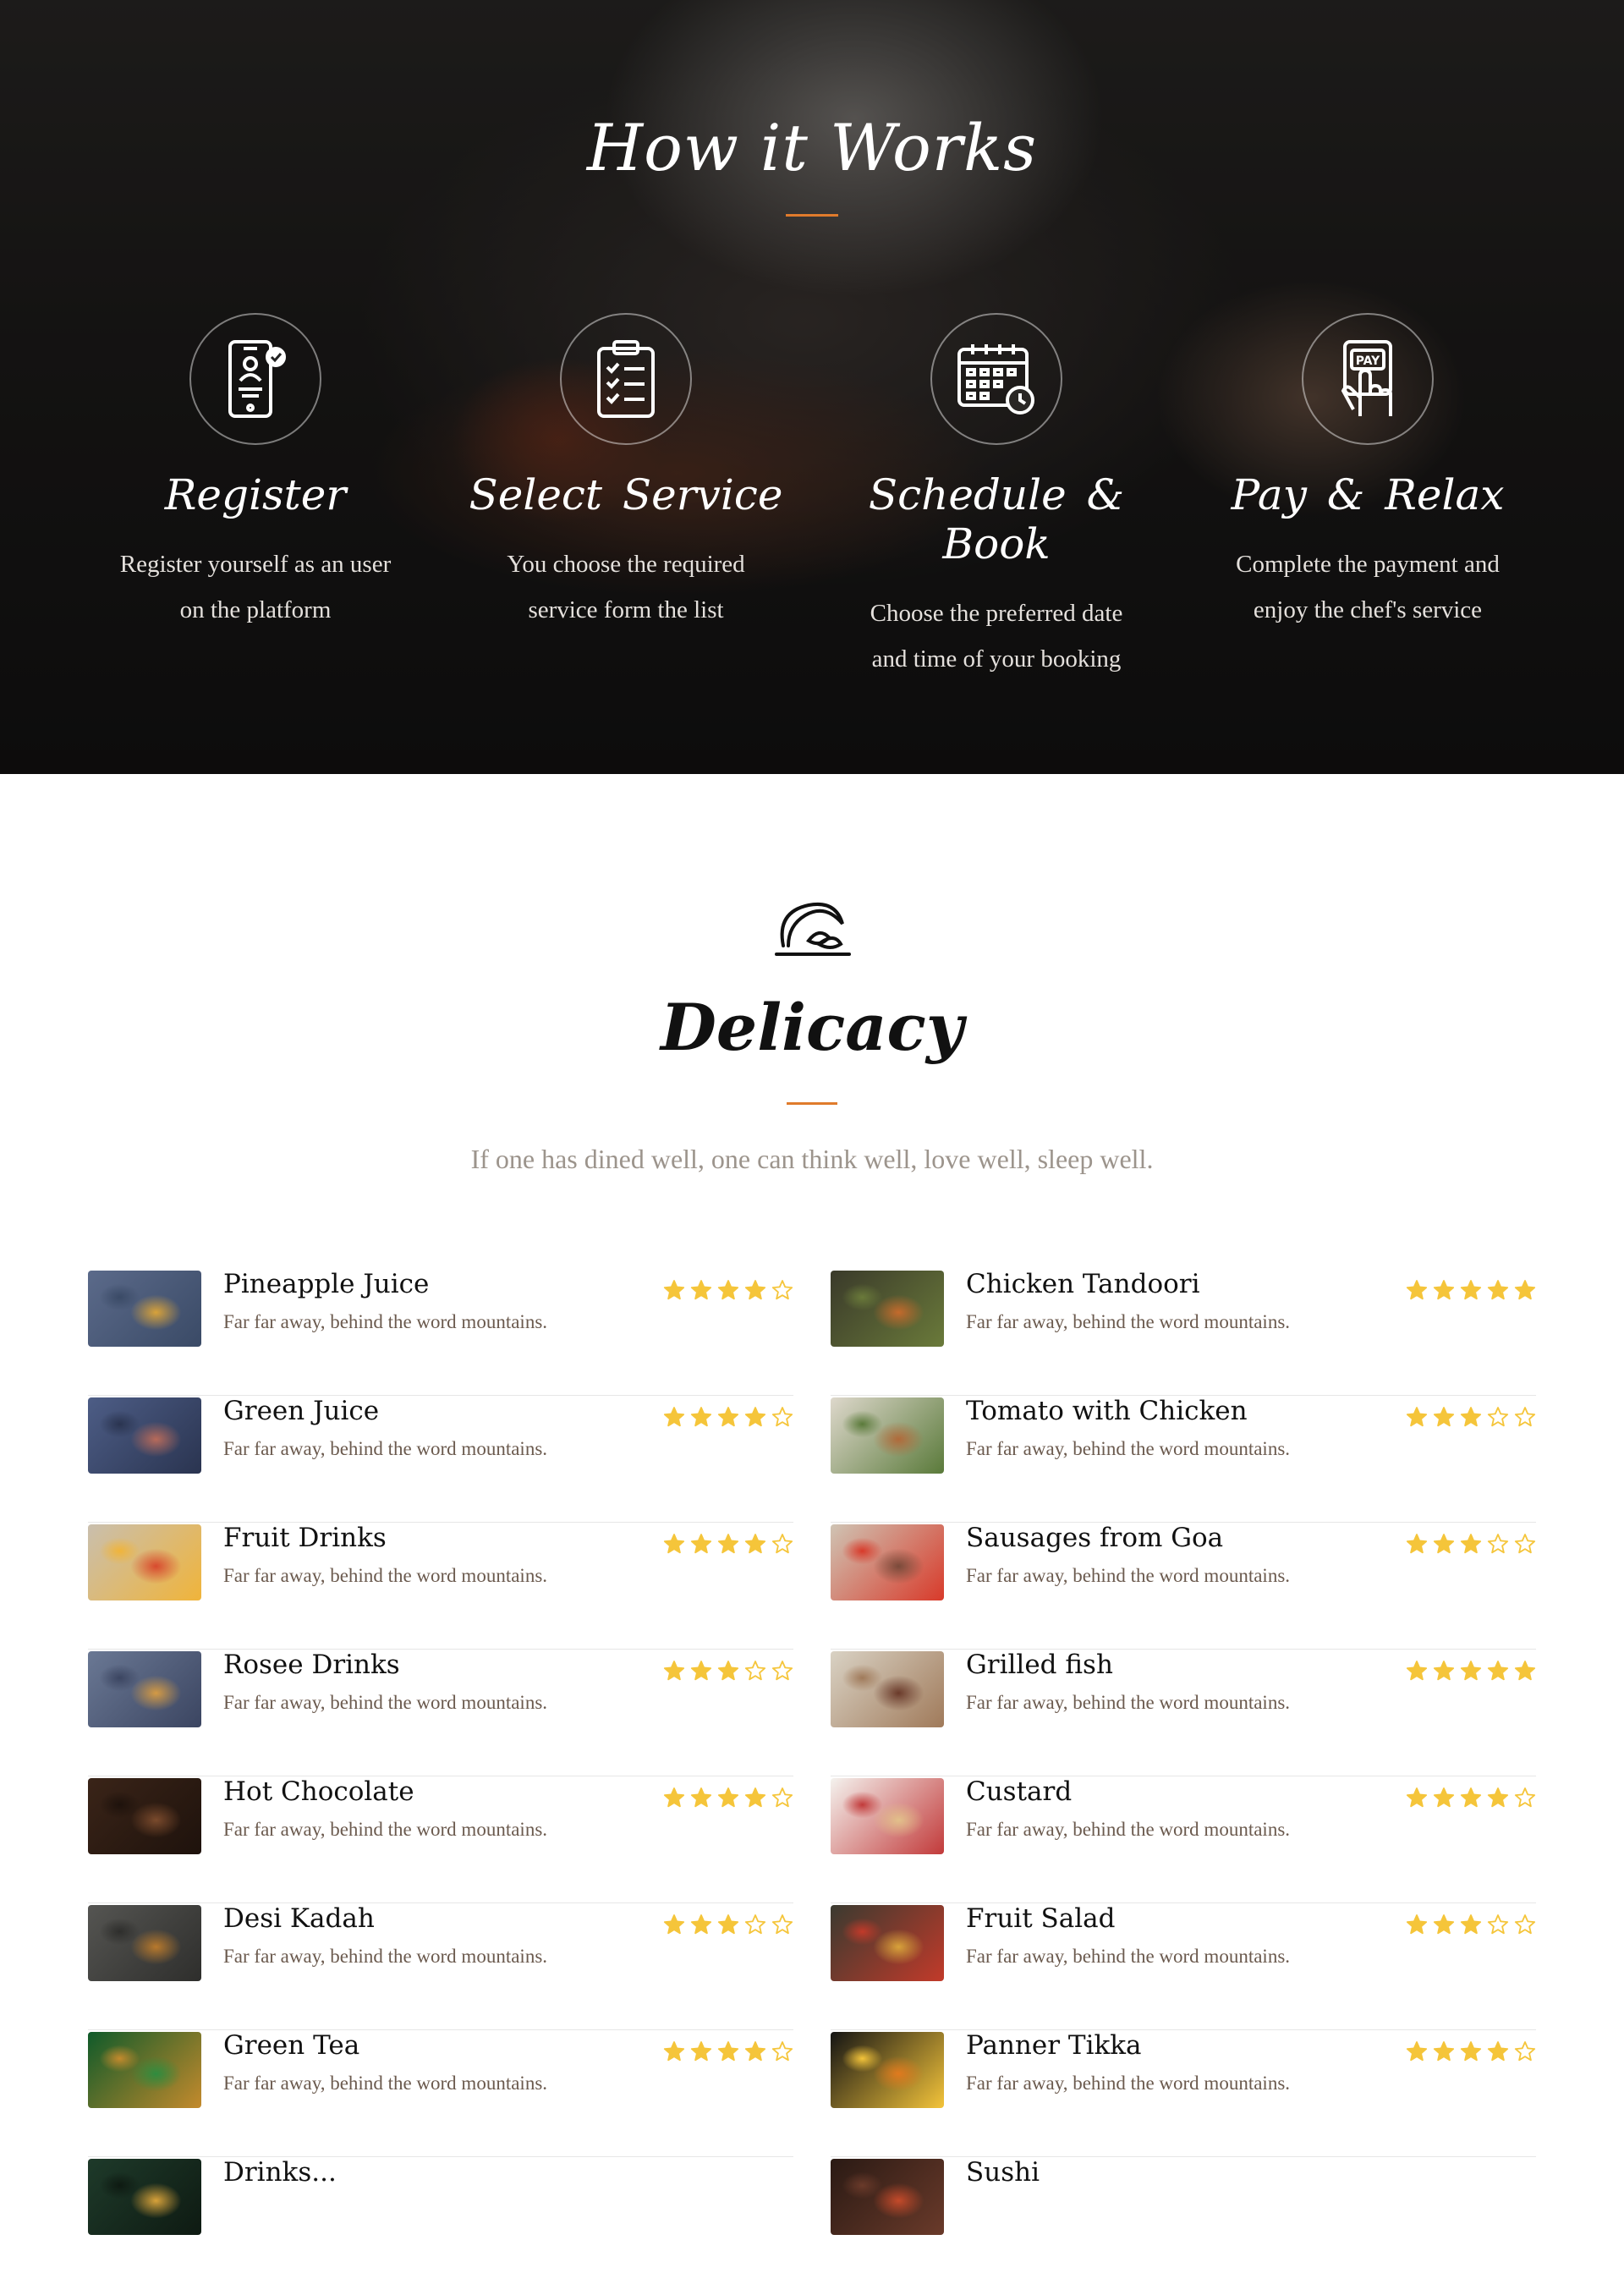  I want to click on calendar-clock-icon, so click(996, 379).